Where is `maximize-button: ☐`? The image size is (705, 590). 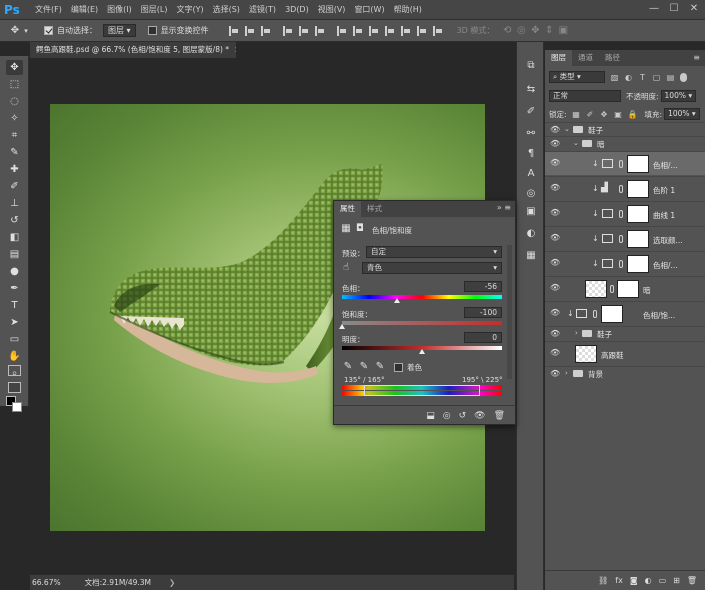
maximize-button: ☐ is located at coordinates (674, 9).